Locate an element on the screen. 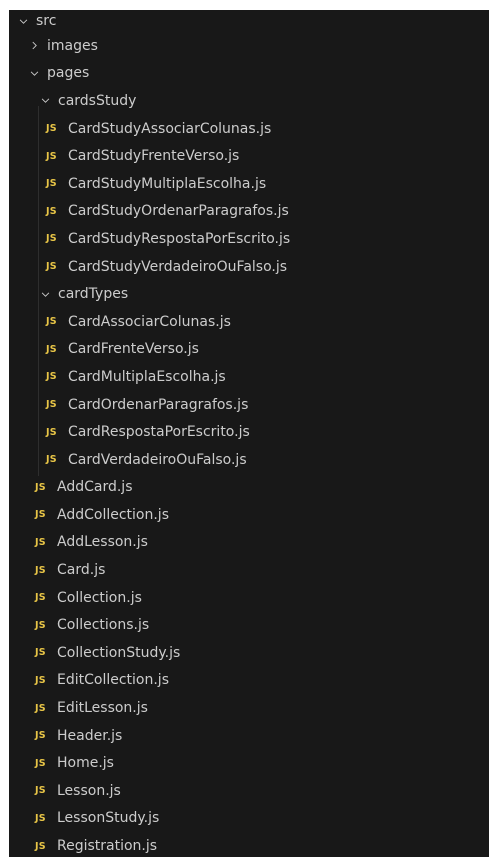  file-item: JS CardStudyAssociarColunas.js is located at coordinates (249, 129).